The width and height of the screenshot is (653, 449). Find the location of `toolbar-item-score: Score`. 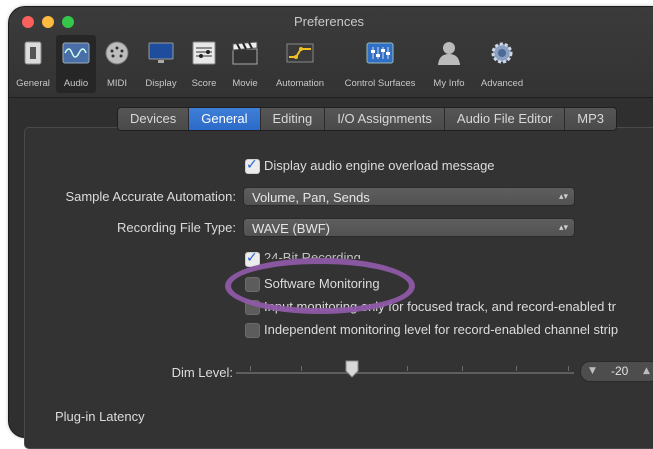

toolbar-item-score: Score is located at coordinates (204, 64).